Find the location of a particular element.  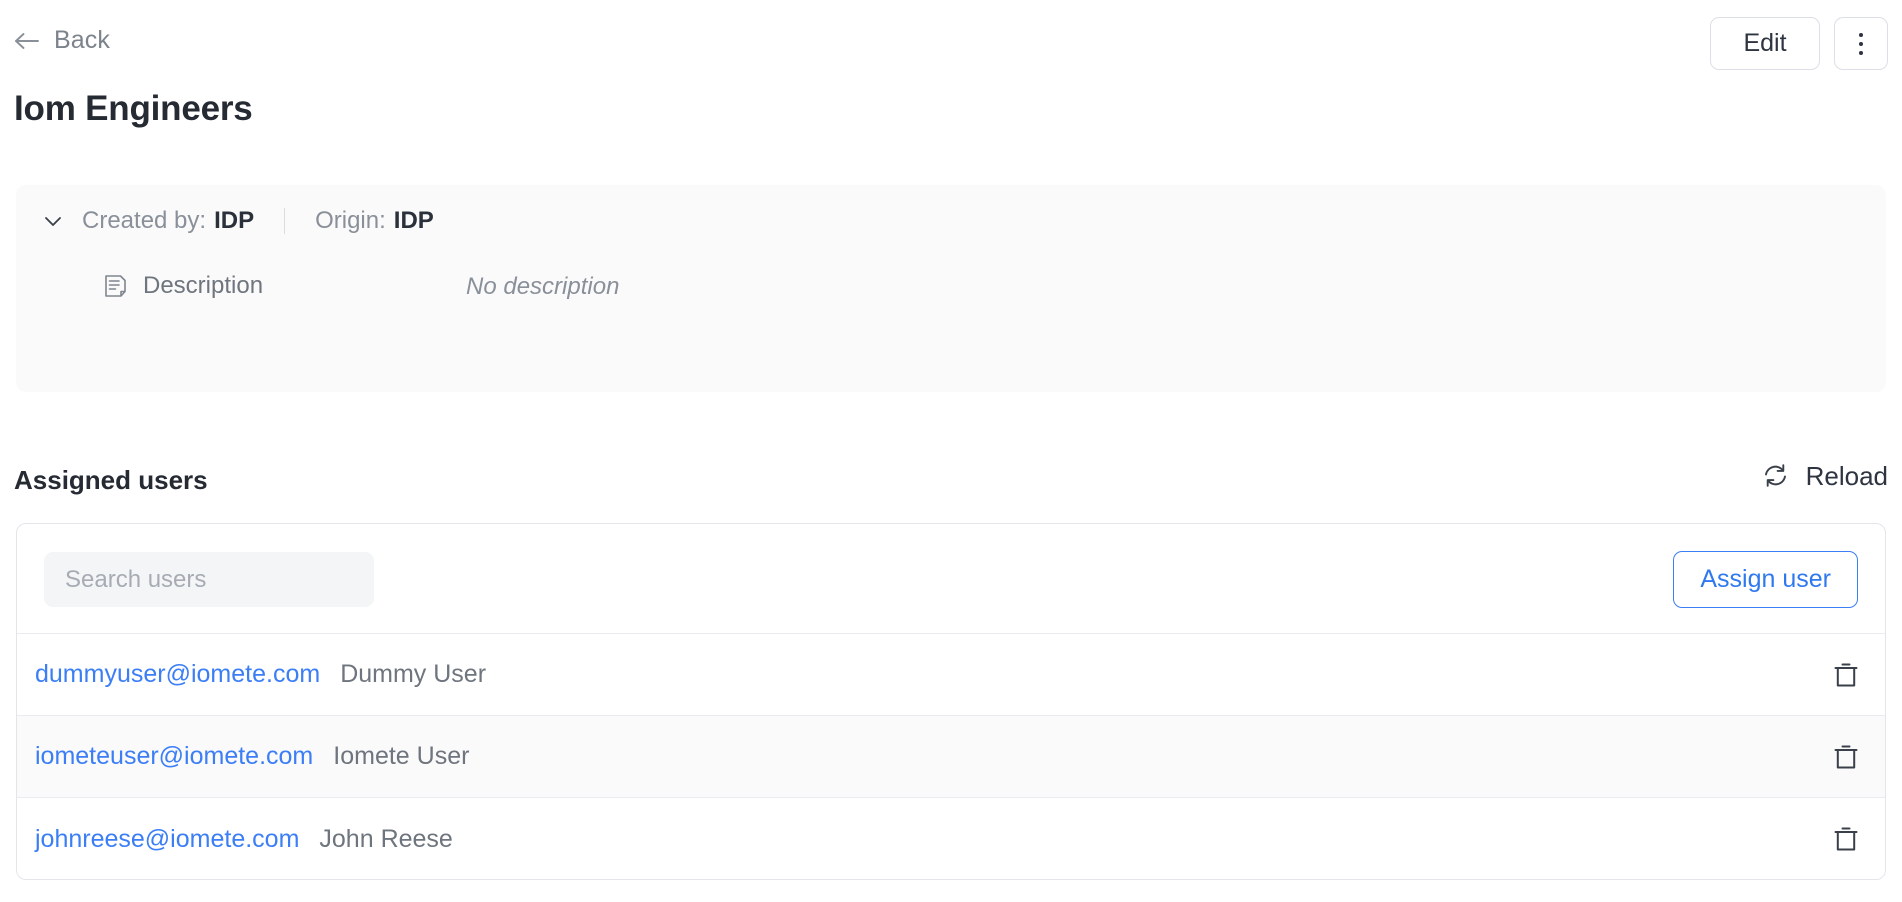

description-value: No description is located at coordinates (543, 286).